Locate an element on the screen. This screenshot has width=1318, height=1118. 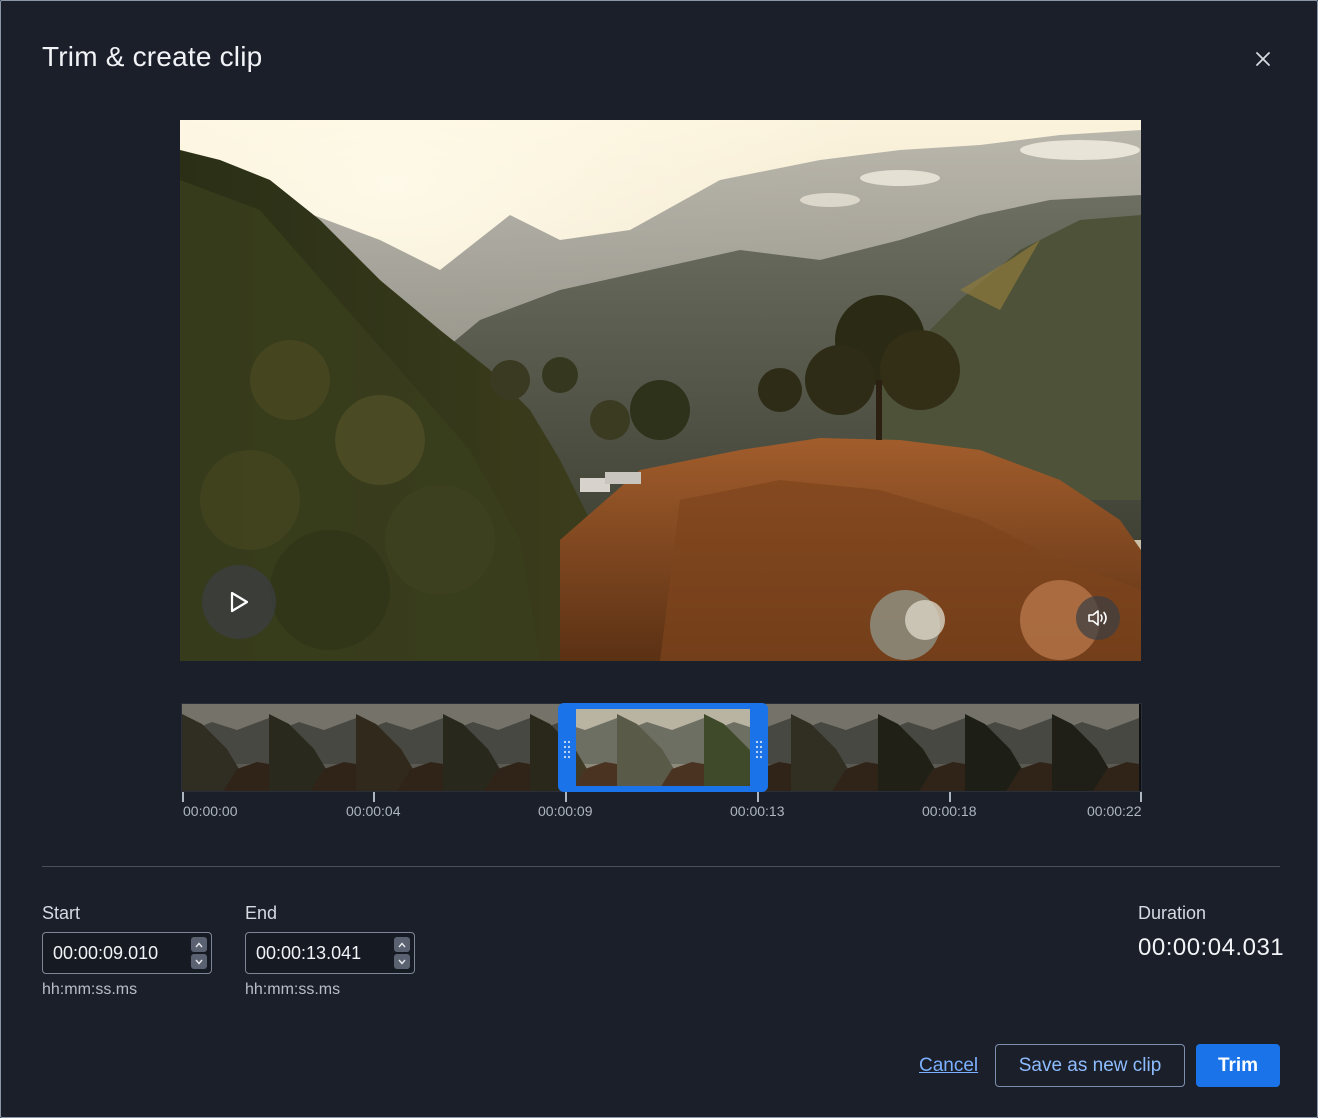
save-as-new-clip-button: Save as new clip is located at coordinates (1090, 1065).